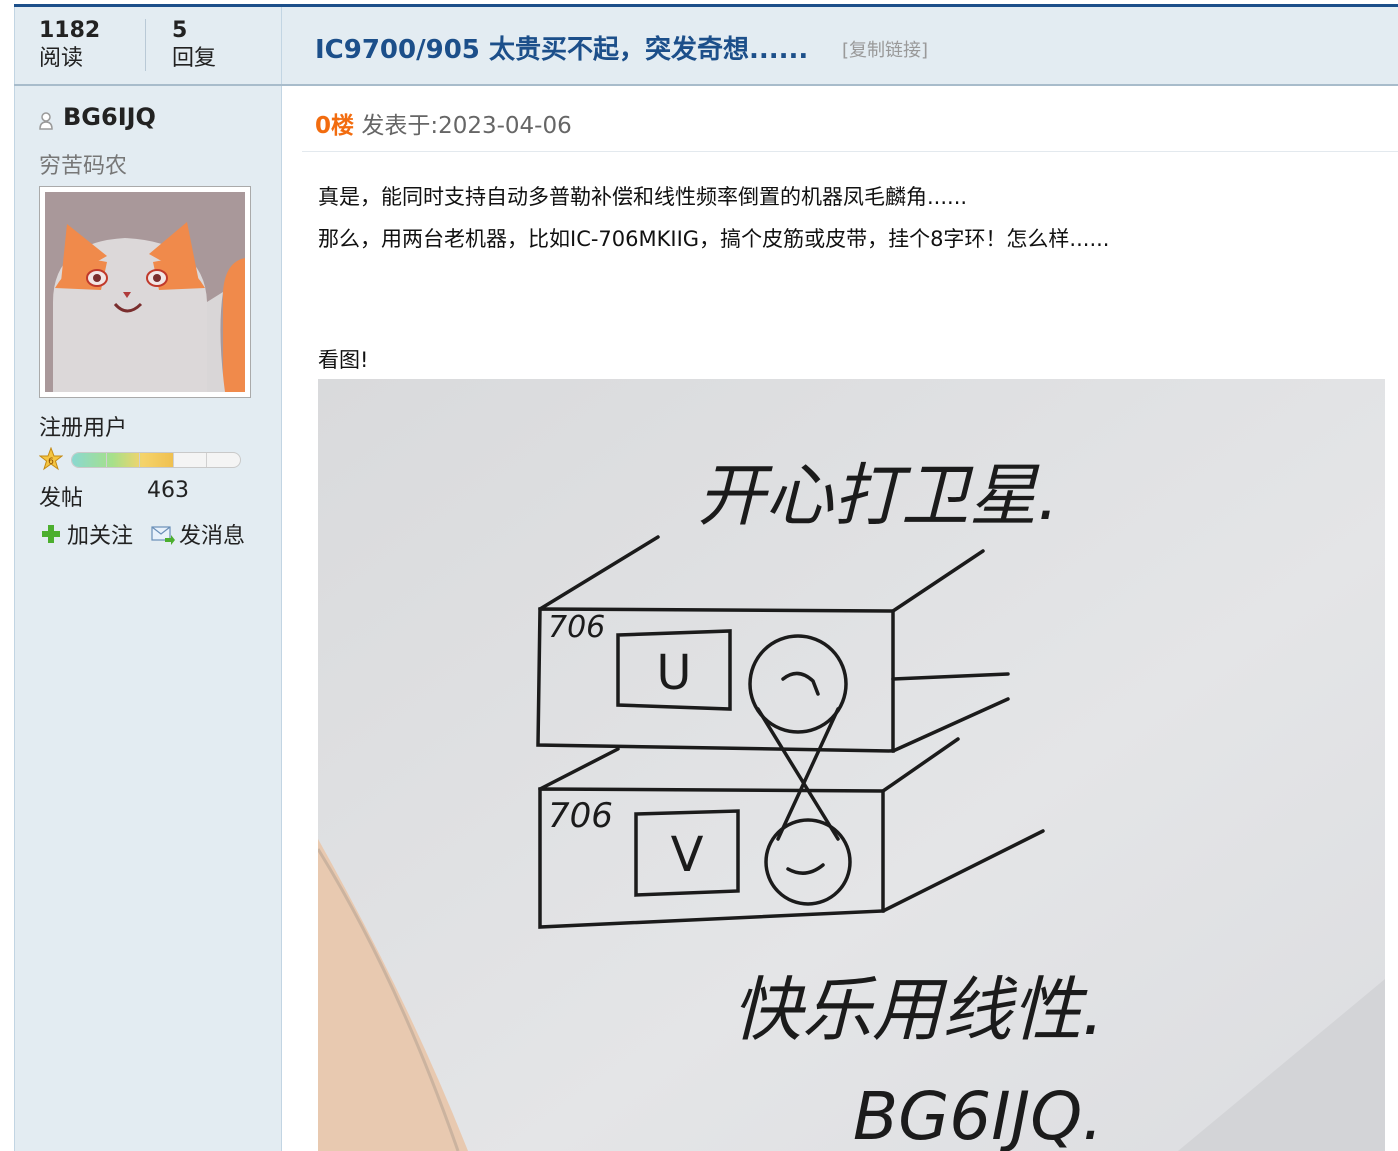 Image resolution: width=1398 pixels, height=1151 pixels. What do you see at coordinates (69, 45) in the screenshot?
I see `views-stat: 1182 阅读` at bounding box center [69, 45].